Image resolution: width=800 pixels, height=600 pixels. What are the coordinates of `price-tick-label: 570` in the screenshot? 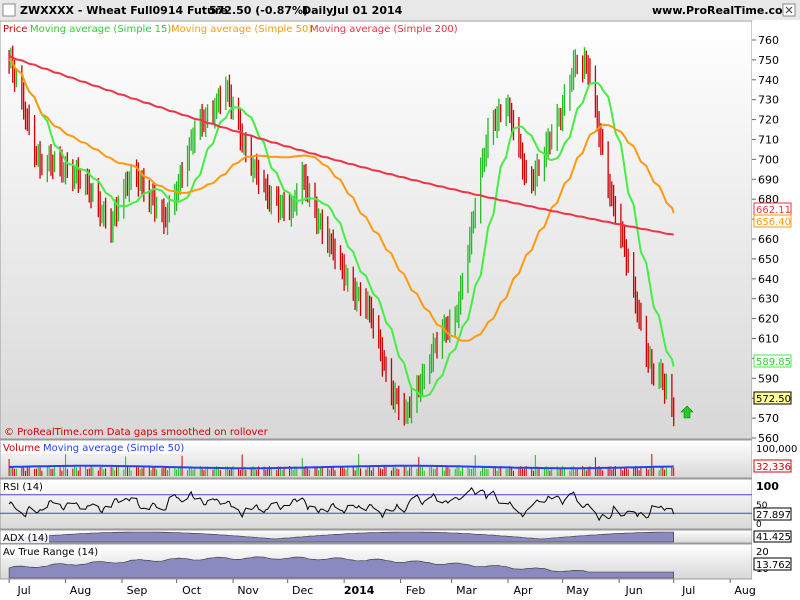 It's located at (768, 418).